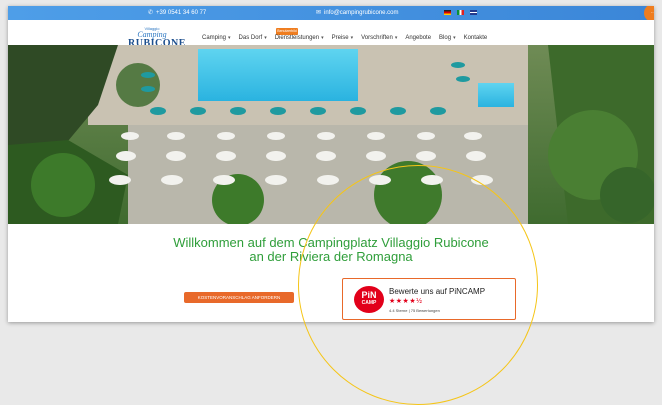 This screenshot has height=405, width=662. Describe the element at coordinates (299, 38) in the screenshot. I see `nav-item-dienstleistungen: Dienstleistungen ▾` at that location.